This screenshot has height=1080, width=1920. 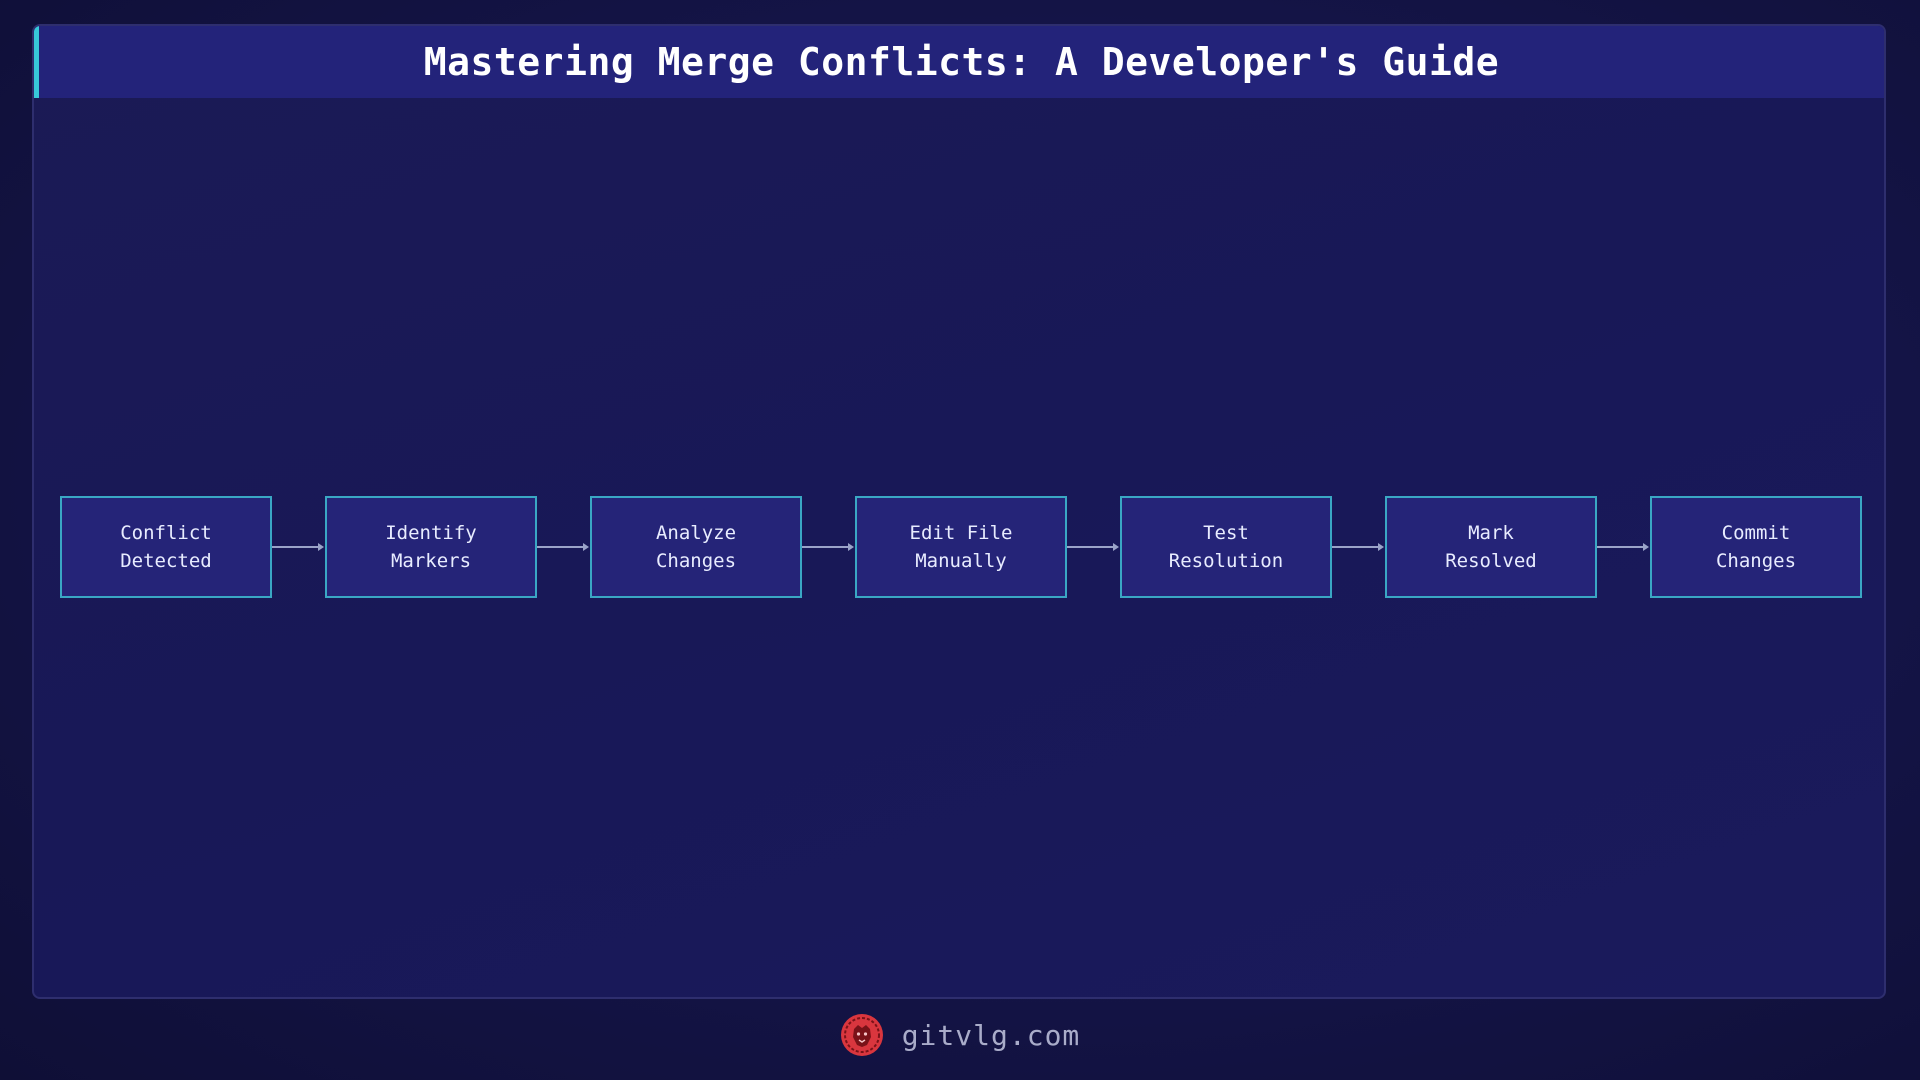 I want to click on step-conflict-detected: Conflict Detected, so click(x=166, y=547).